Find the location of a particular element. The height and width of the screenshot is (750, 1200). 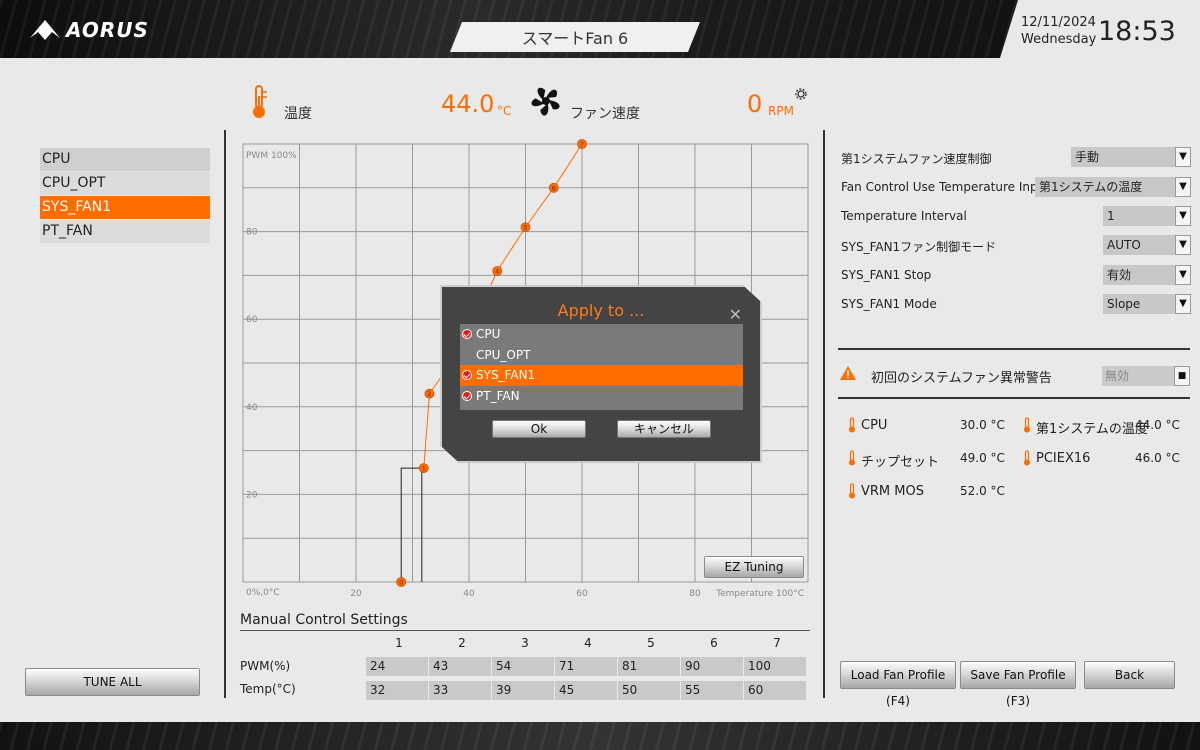

temperature-value: 44.0 is located at coordinates (468, 104).